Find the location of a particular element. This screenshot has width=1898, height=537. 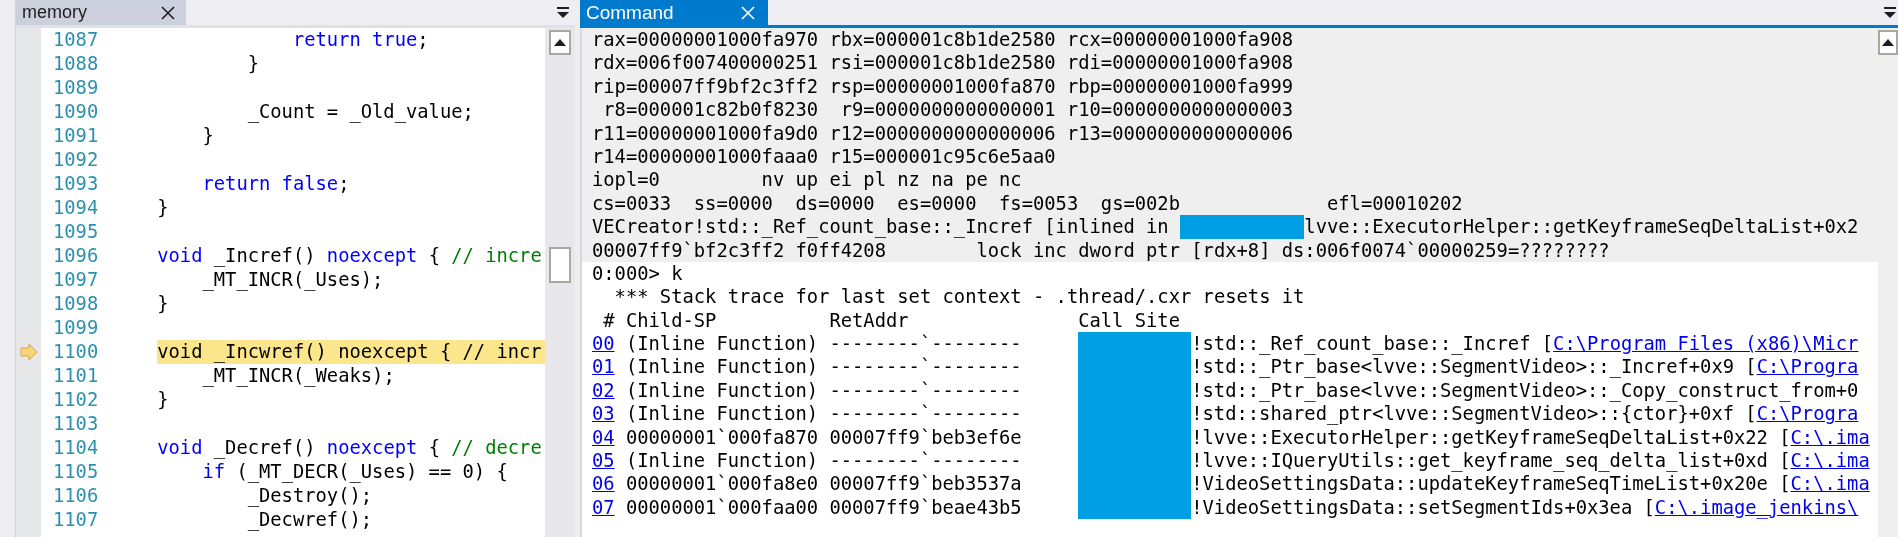

output-line: *** Stack trace for last set context - .thread/.cxr resets it is located at coordinates (959, 297).